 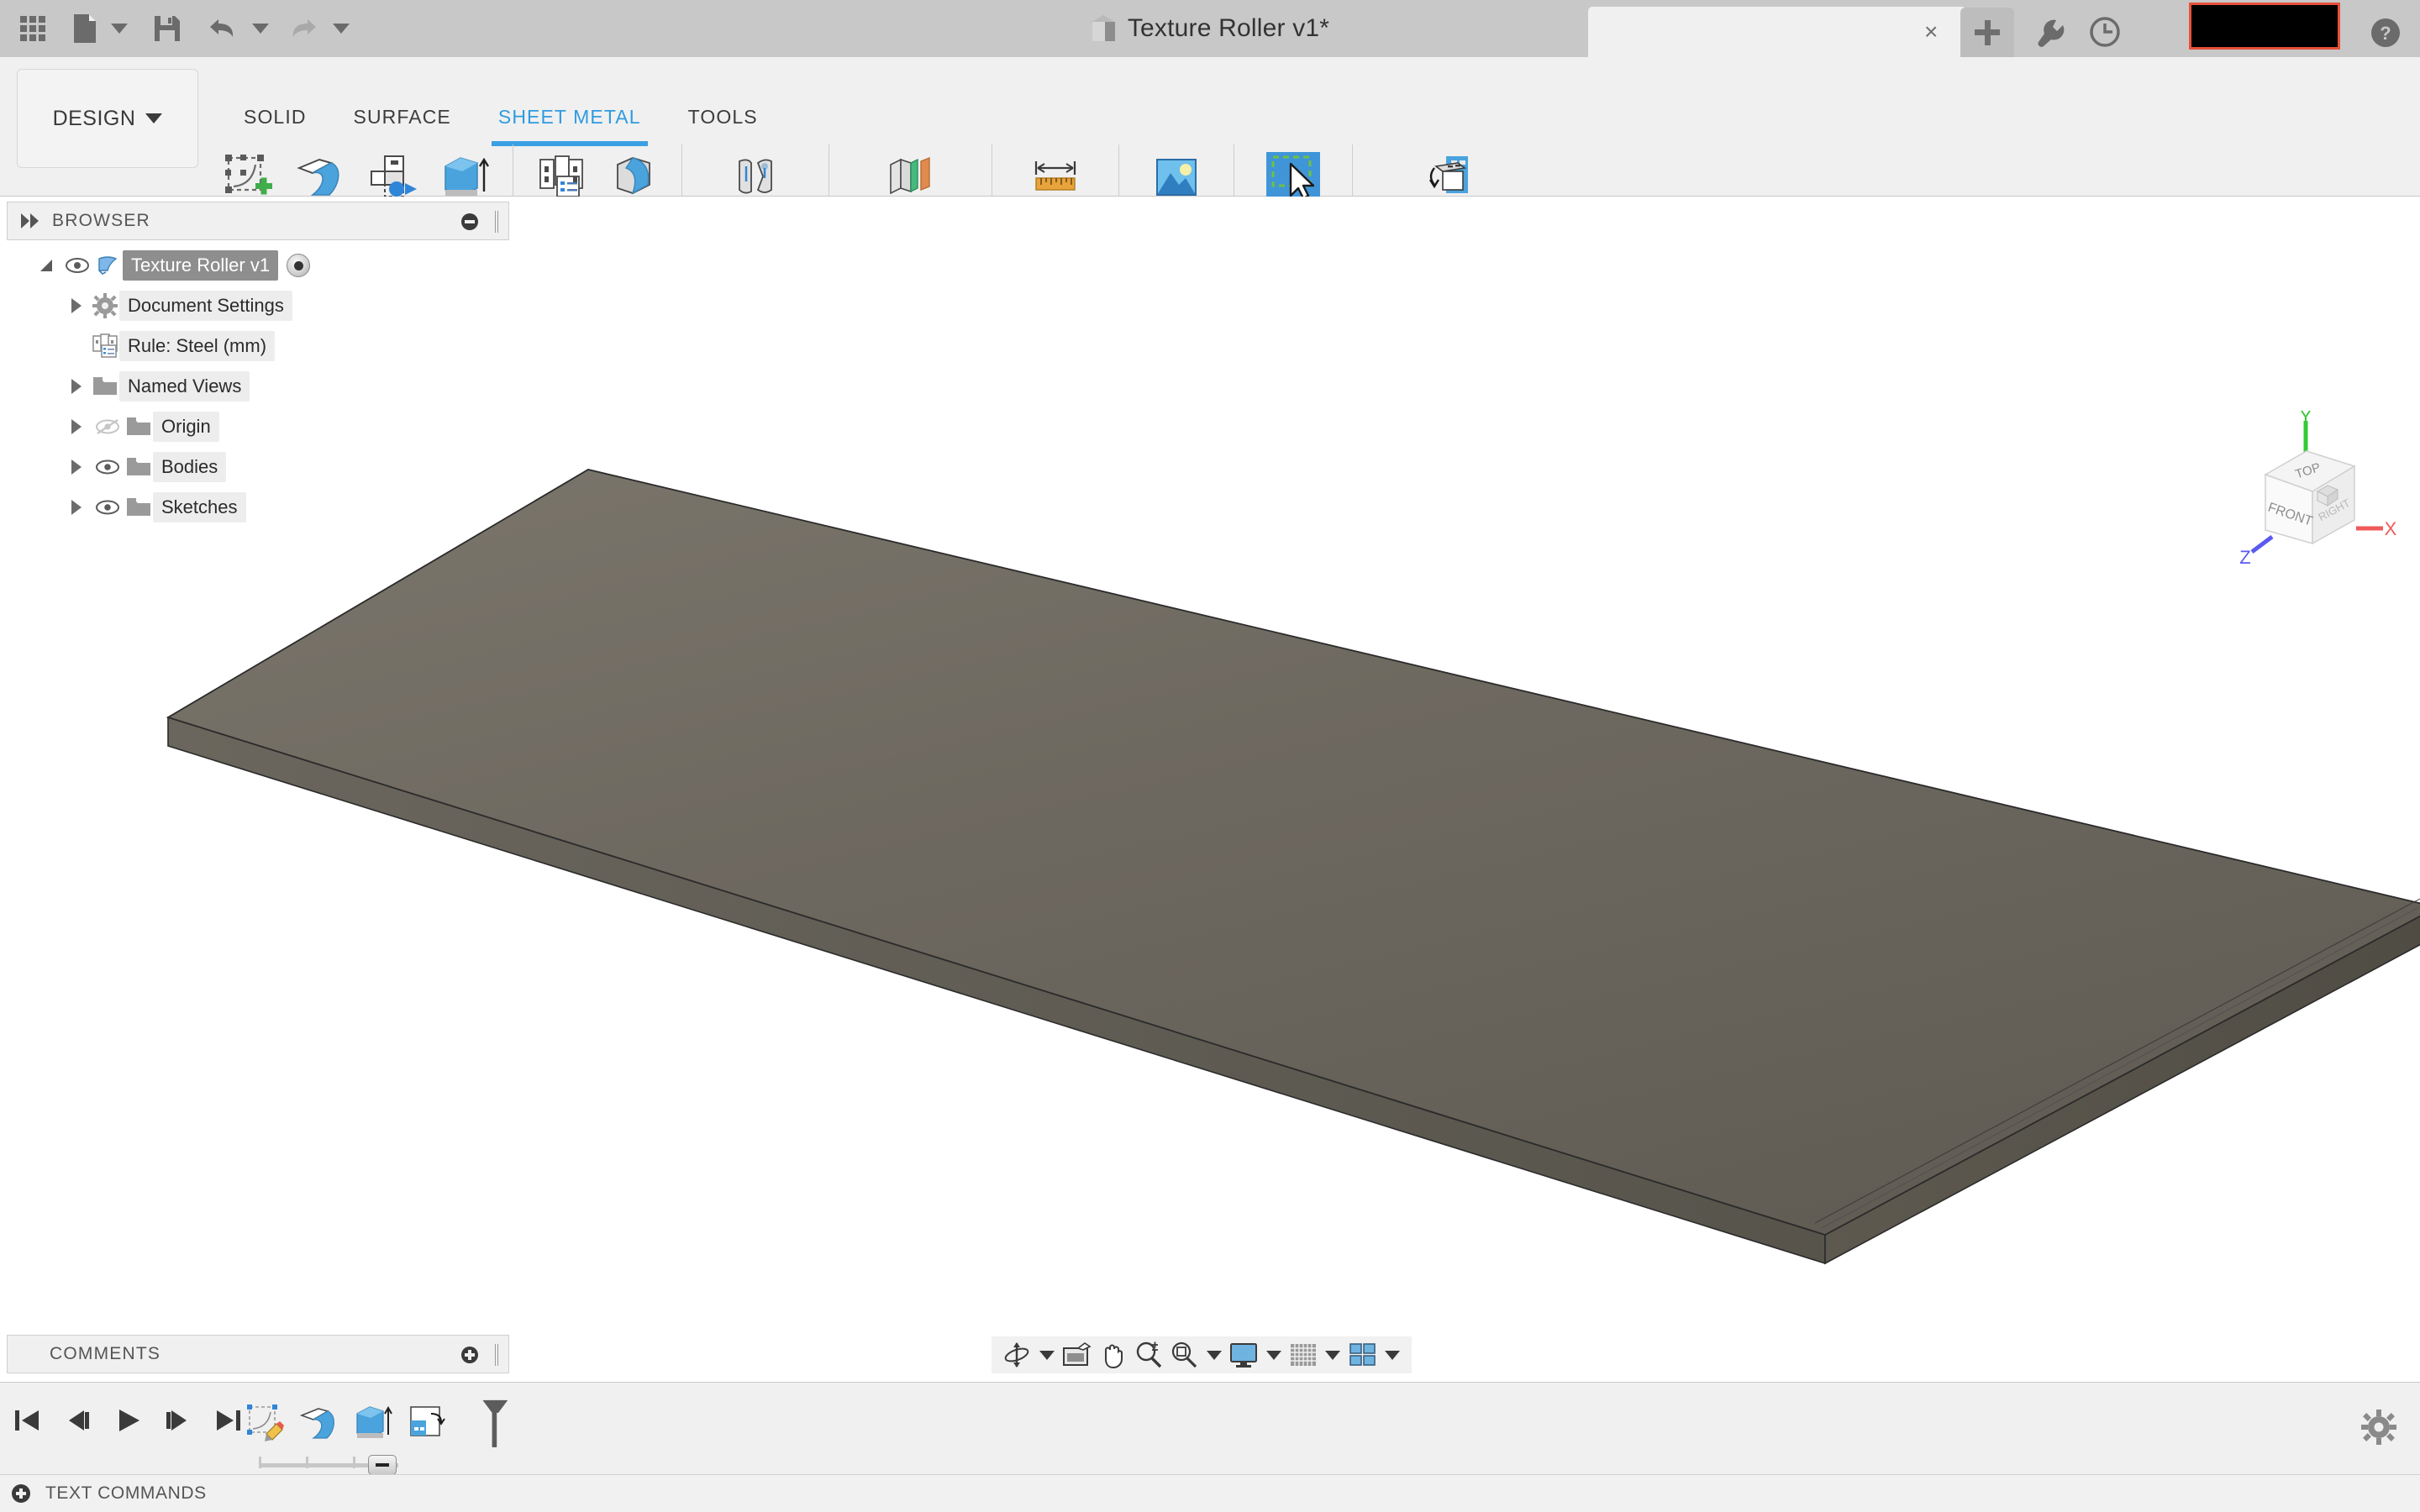 I want to click on tab-surface: SURFACE, so click(x=402, y=122).